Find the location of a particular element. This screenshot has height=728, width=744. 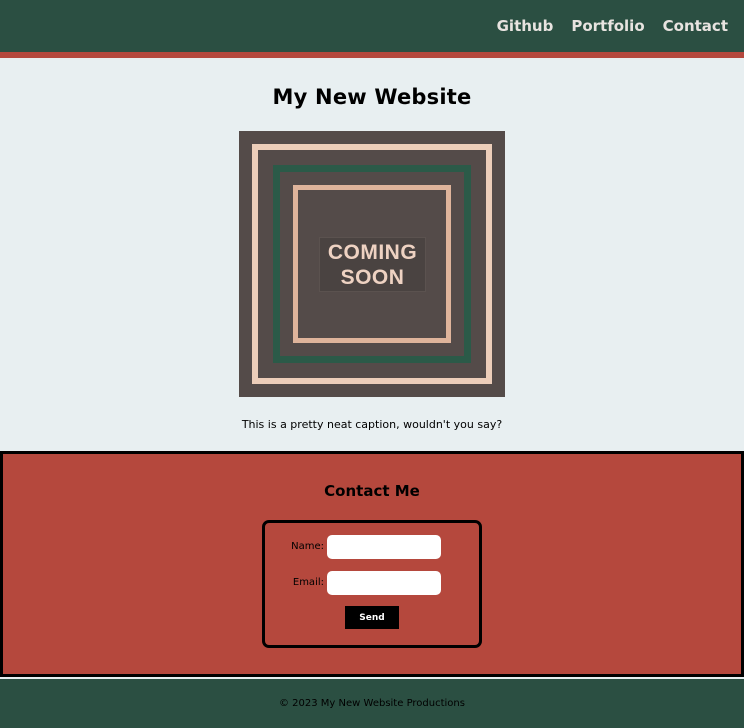

coming-soon-label-box: COMING SOON is located at coordinates (372, 264).